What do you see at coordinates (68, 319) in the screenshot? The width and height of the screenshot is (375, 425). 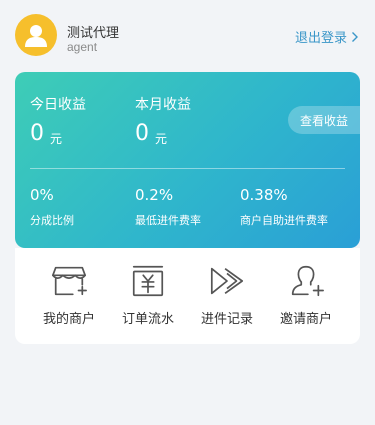 I see `menu-label: 我的商户` at bounding box center [68, 319].